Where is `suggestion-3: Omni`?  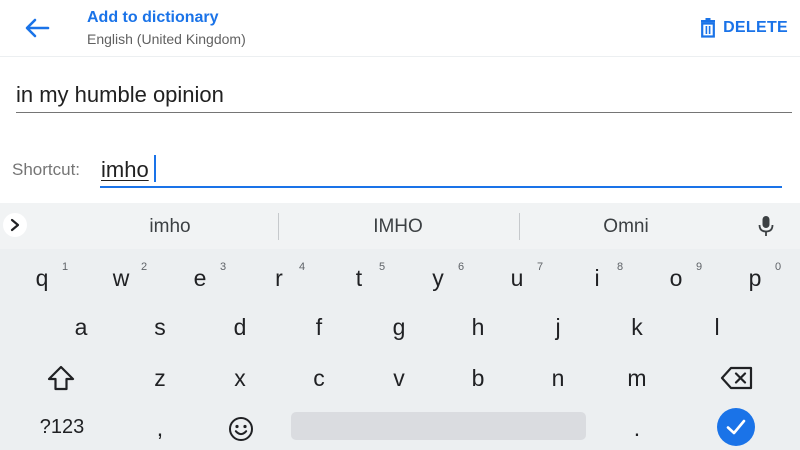 suggestion-3: Omni is located at coordinates (626, 227).